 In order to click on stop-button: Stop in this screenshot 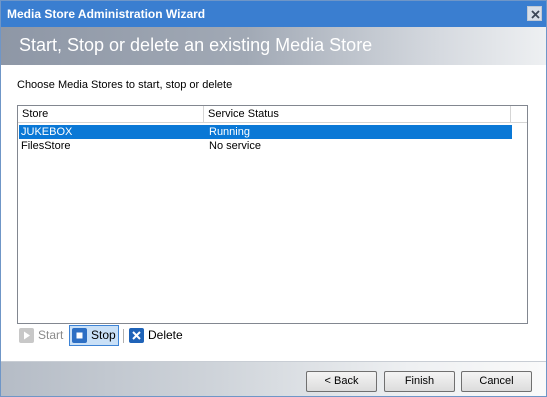, I will do `click(94, 335)`.